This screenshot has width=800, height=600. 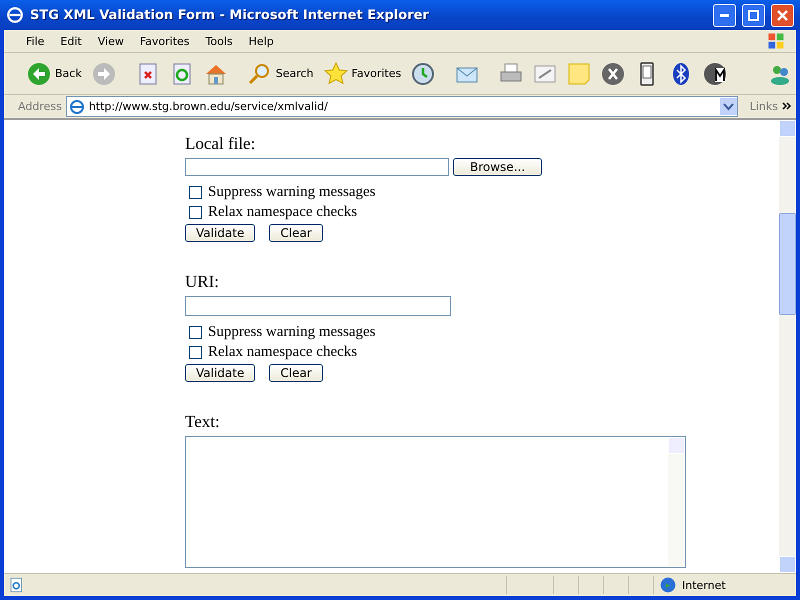 What do you see at coordinates (219, 41) in the screenshot?
I see `menu-item: Tools` at bounding box center [219, 41].